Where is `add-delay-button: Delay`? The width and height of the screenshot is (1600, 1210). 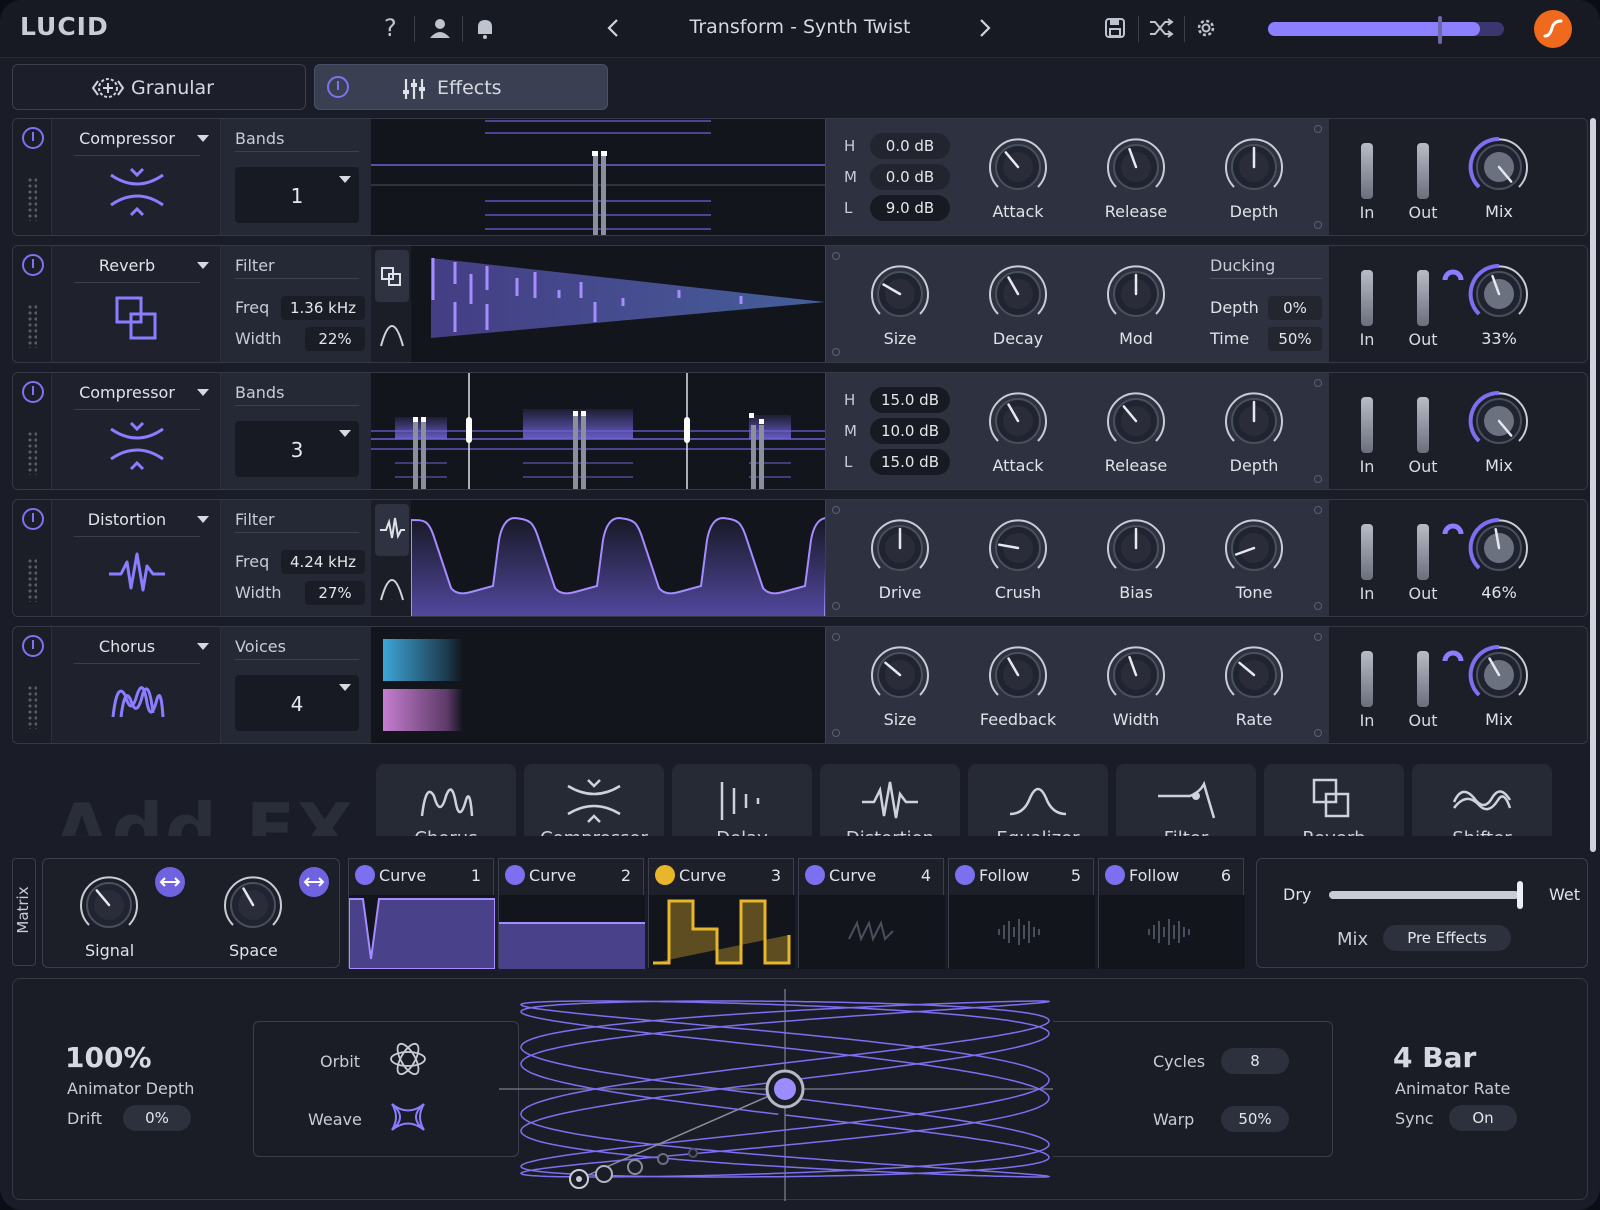 add-delay-button: Delay is located at coordinates (742, 800).